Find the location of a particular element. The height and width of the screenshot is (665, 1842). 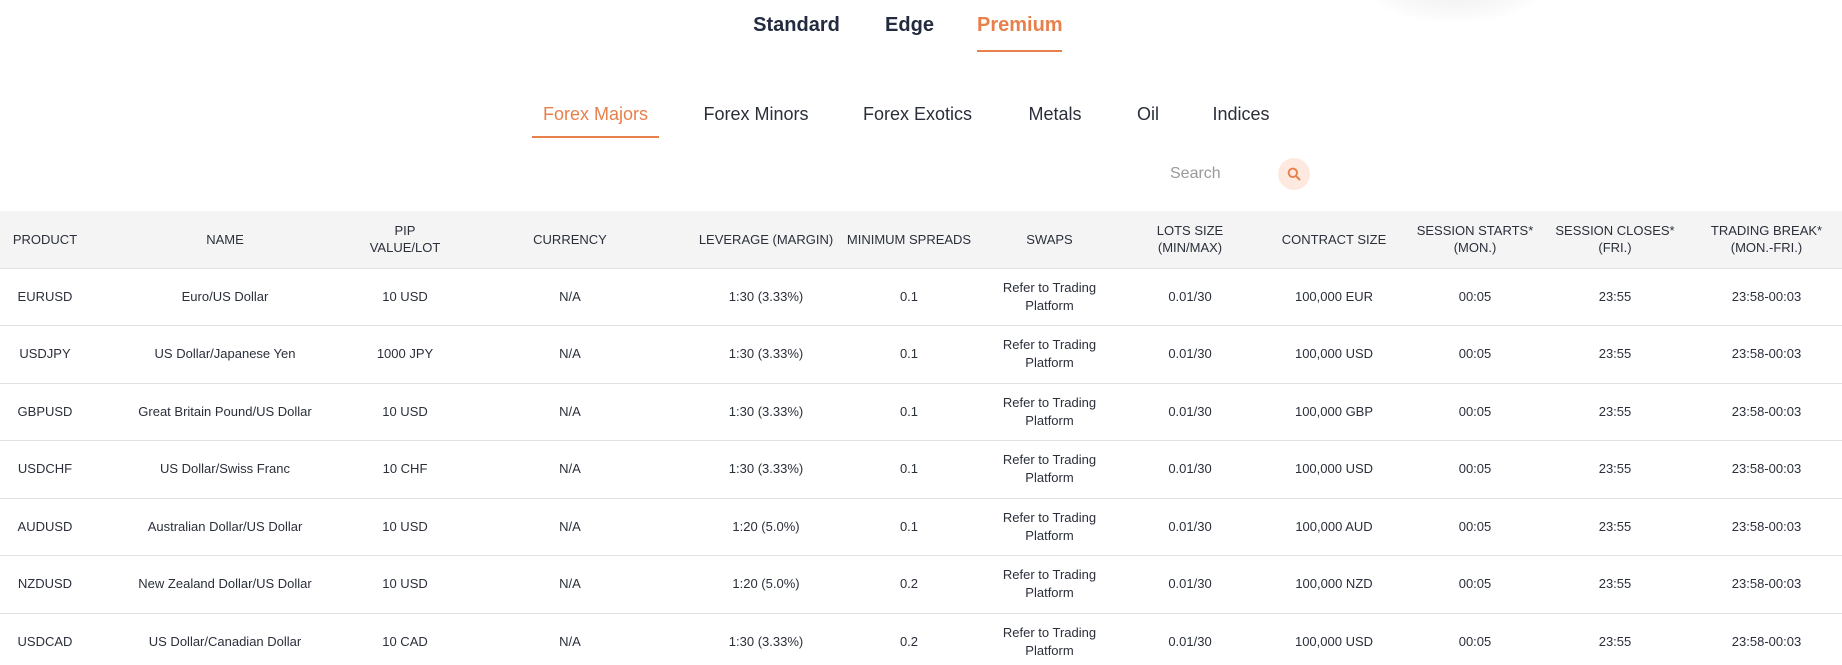

cell-contract-size: 100,000 NZD is located at coordinates (1334, 584).